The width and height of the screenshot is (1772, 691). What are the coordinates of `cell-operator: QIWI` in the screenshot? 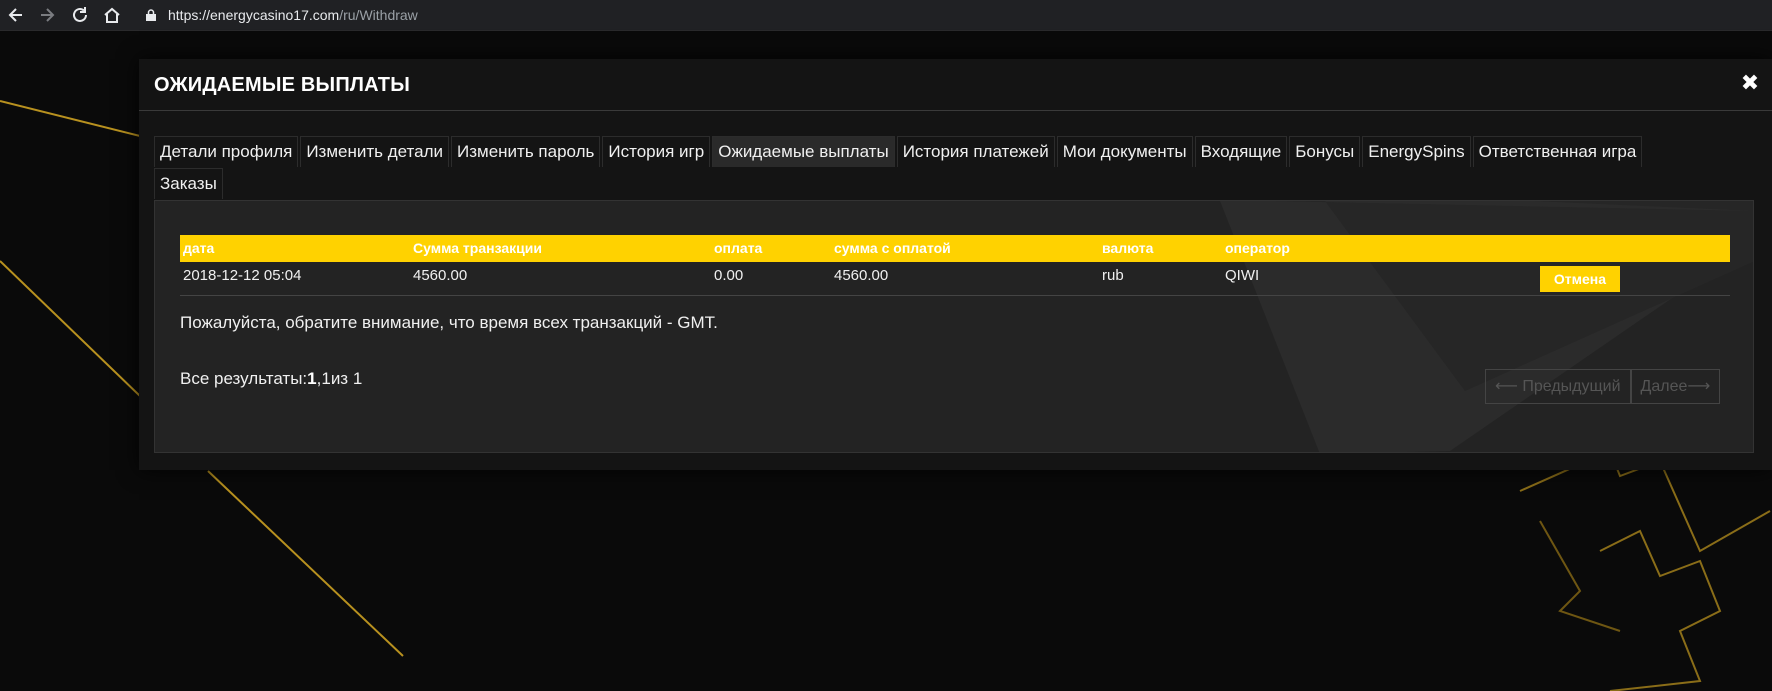 It's located at (1242, 275).